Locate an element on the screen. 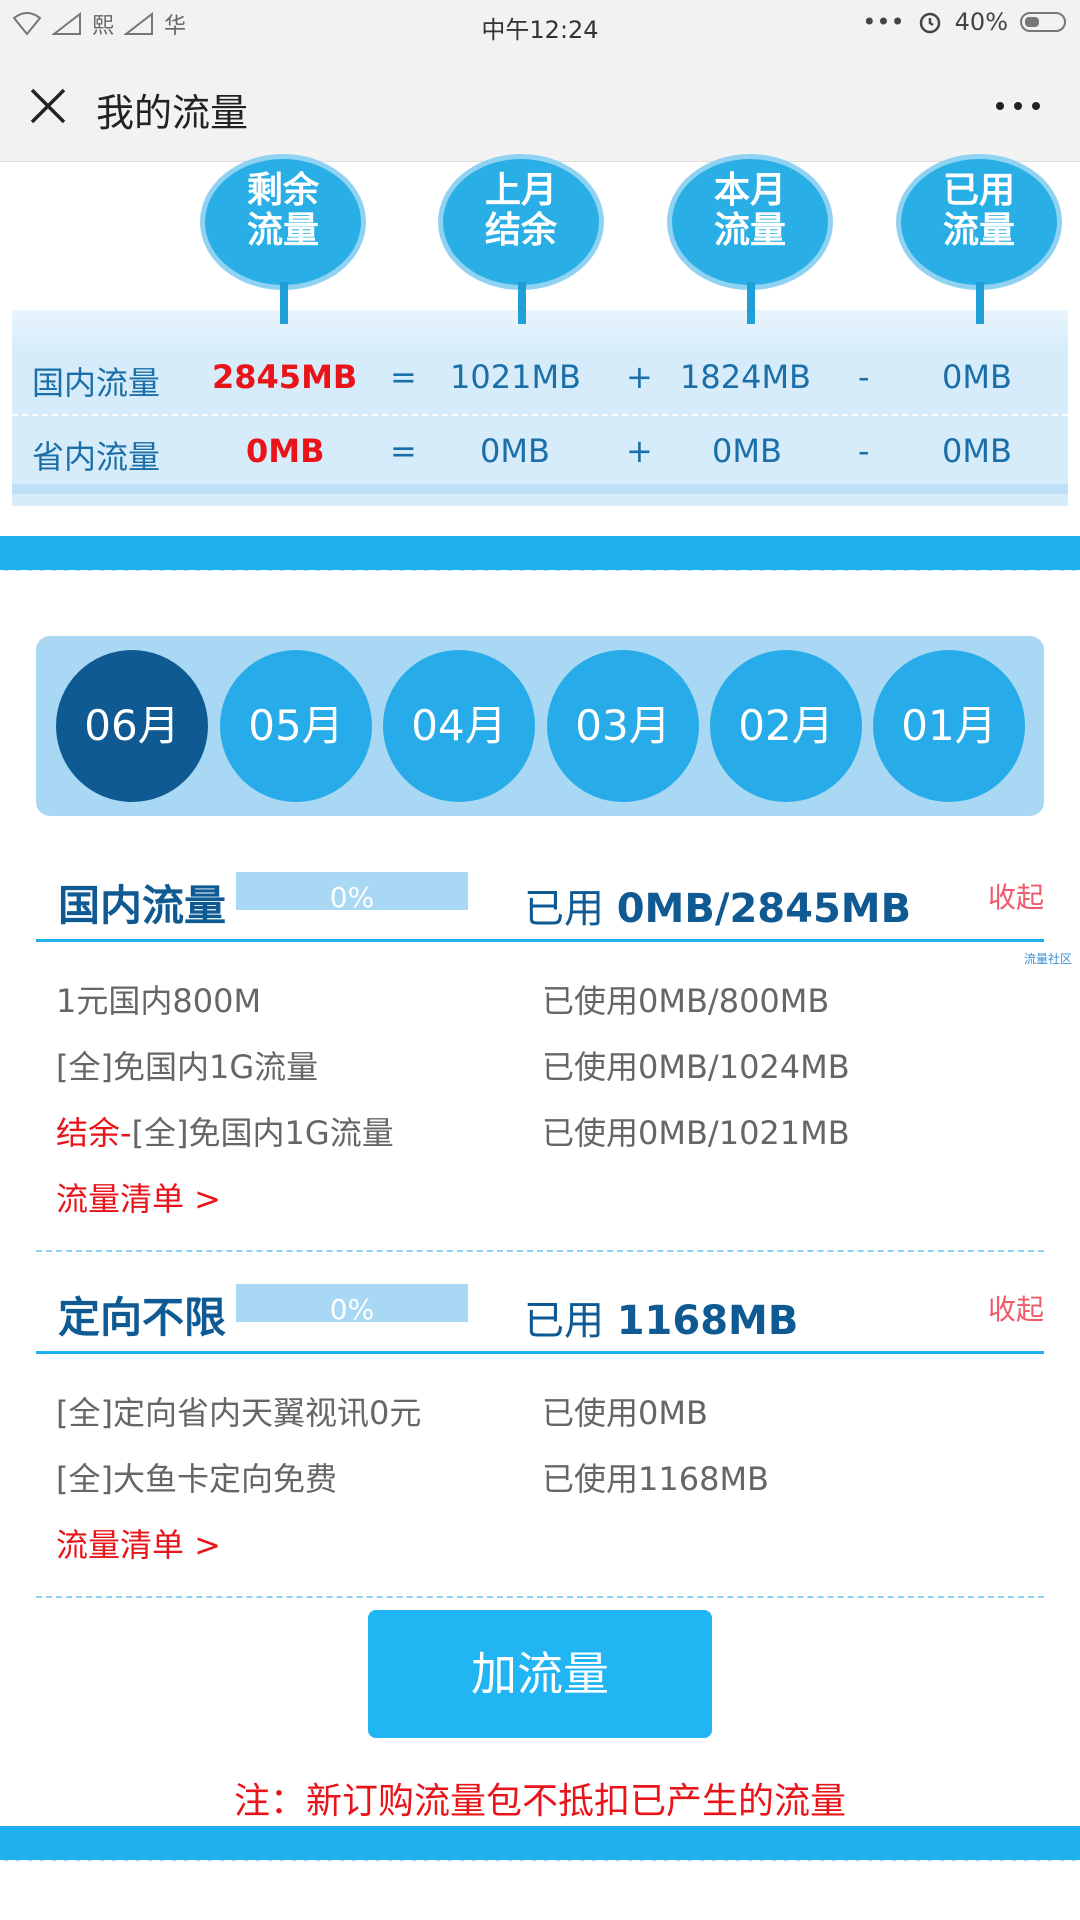 This screenshot has height=1920, width=1080. month-tab-06: 06月 is located at coordinates (132, 726).